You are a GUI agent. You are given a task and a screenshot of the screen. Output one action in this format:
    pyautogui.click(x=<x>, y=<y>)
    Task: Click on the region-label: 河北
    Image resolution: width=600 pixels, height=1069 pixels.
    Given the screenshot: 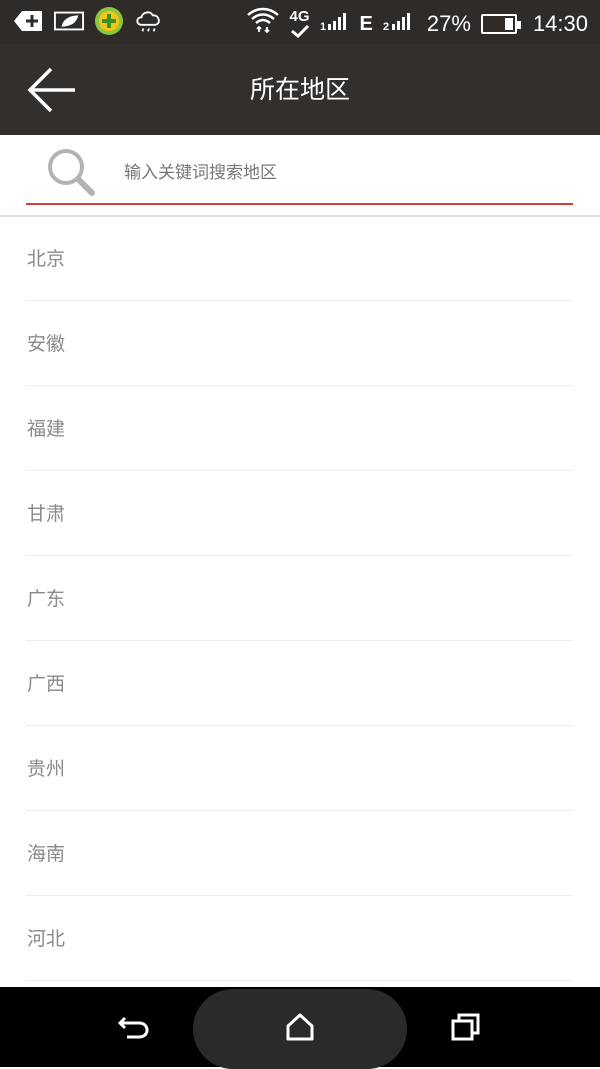 What is the action you would take?
    pyautogui.click(x=46, y=939)
    